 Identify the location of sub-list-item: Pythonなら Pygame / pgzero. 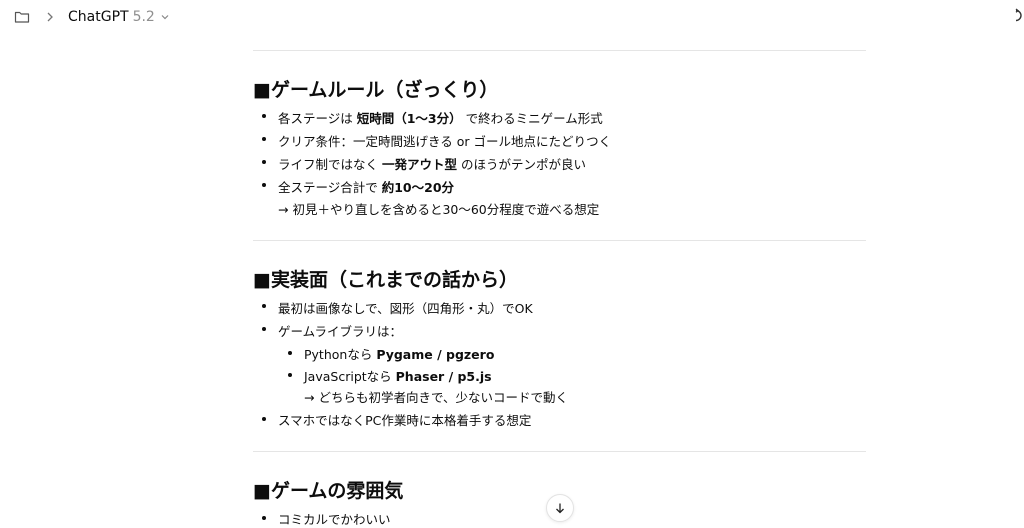
(399, 354).